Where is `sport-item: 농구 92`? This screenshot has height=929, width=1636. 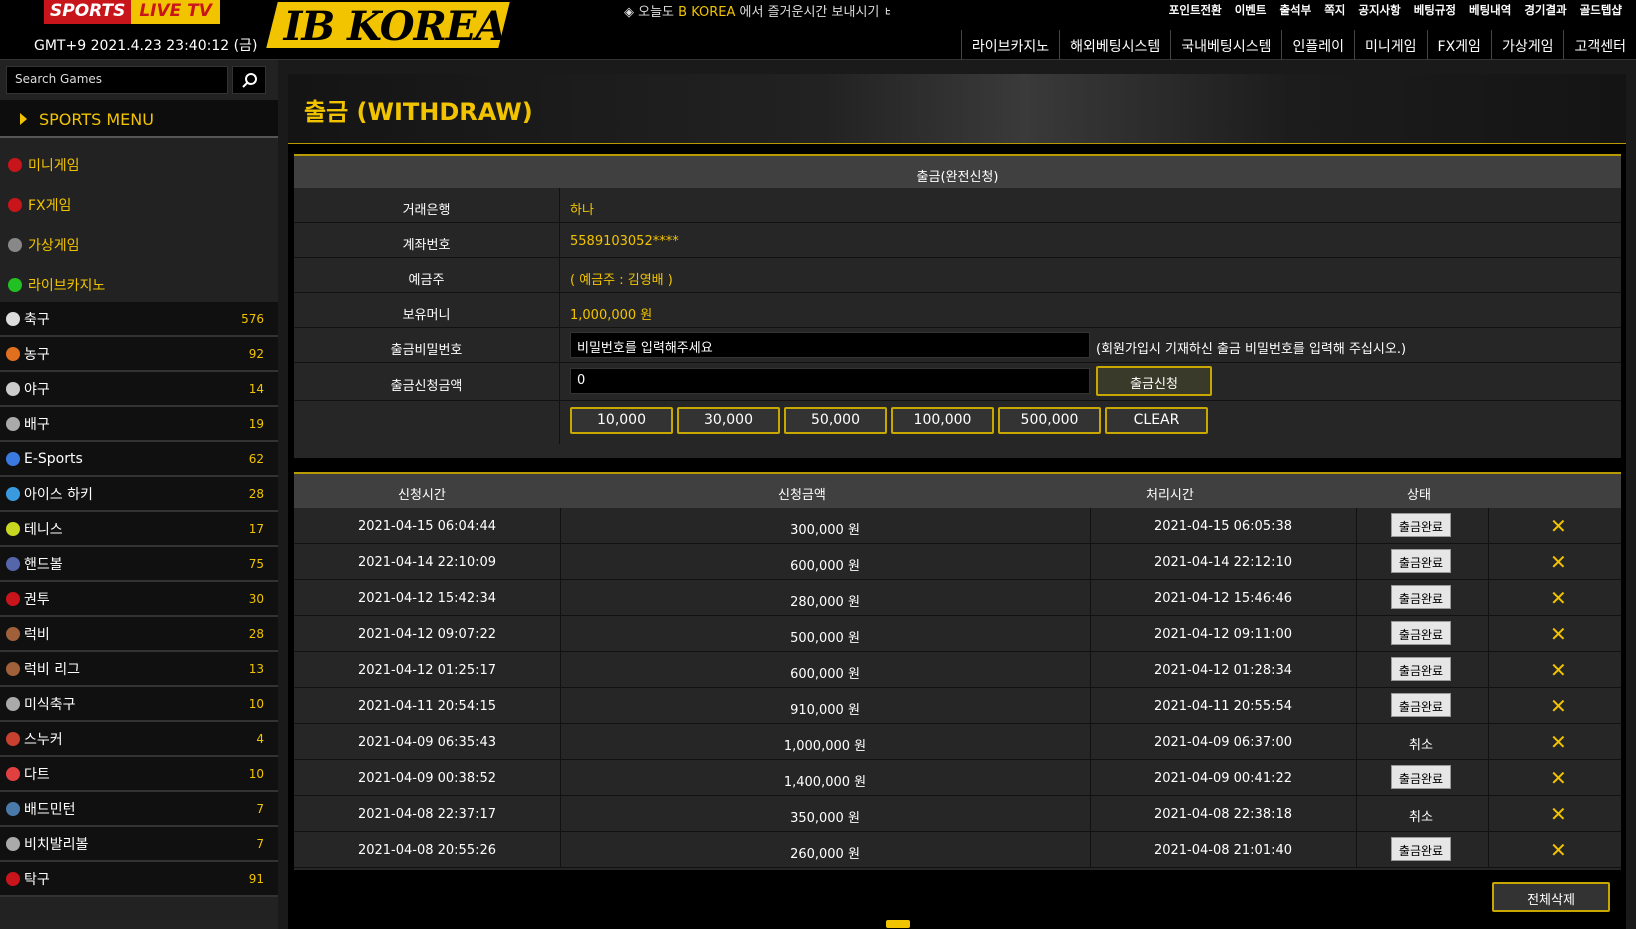
sport-item: 농구 92 is located at coordinates (139, 354).